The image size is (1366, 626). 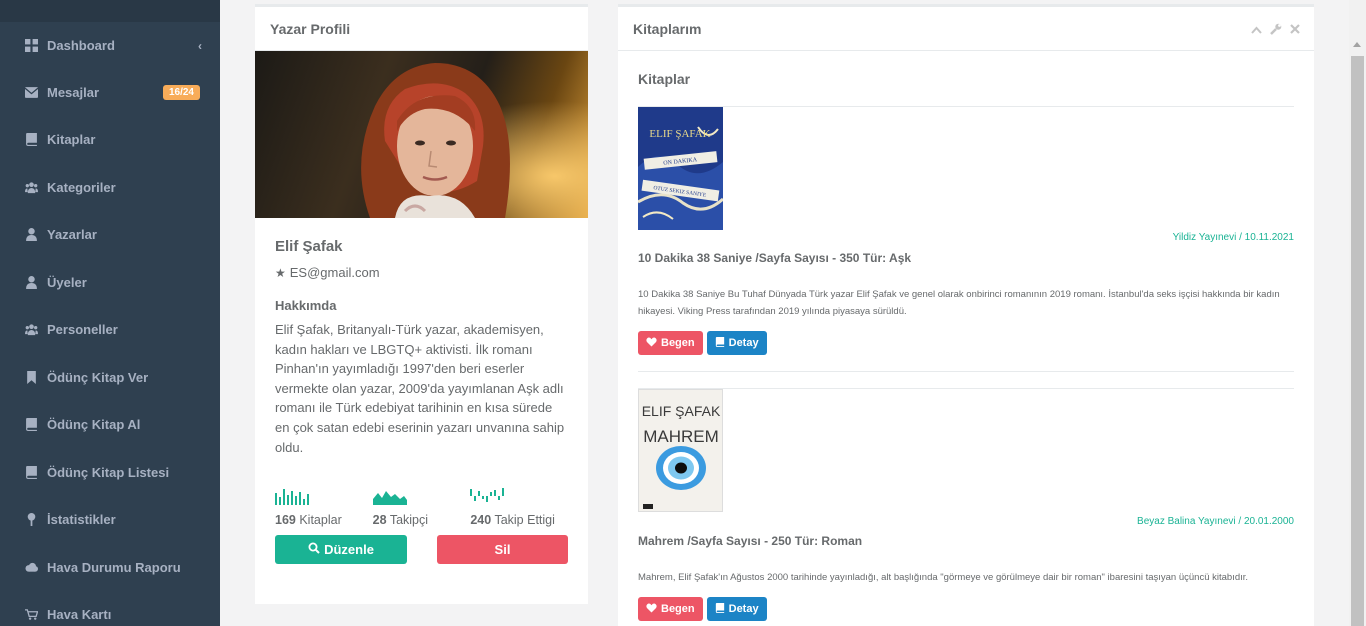 I want to click on delete-button: Sil, so click(x=502, y=550).